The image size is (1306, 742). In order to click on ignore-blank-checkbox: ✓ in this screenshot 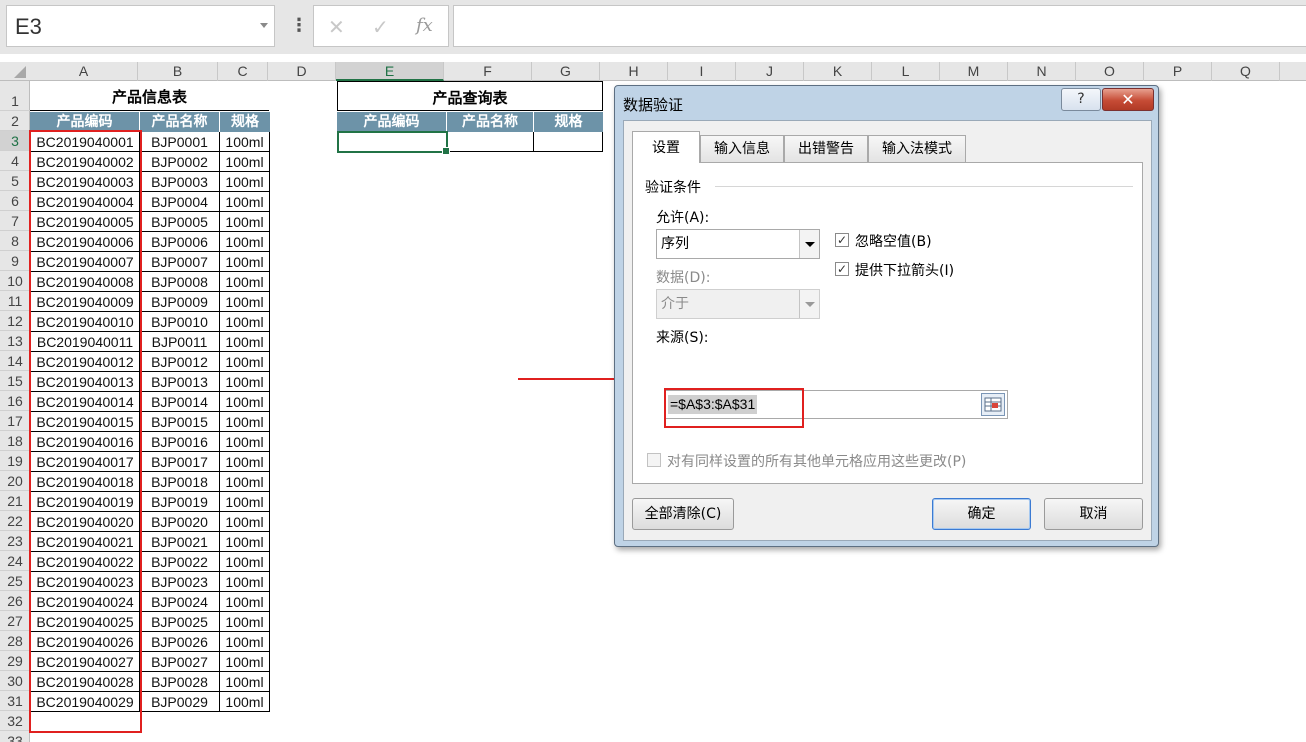, I will do `click(842, 240)`.